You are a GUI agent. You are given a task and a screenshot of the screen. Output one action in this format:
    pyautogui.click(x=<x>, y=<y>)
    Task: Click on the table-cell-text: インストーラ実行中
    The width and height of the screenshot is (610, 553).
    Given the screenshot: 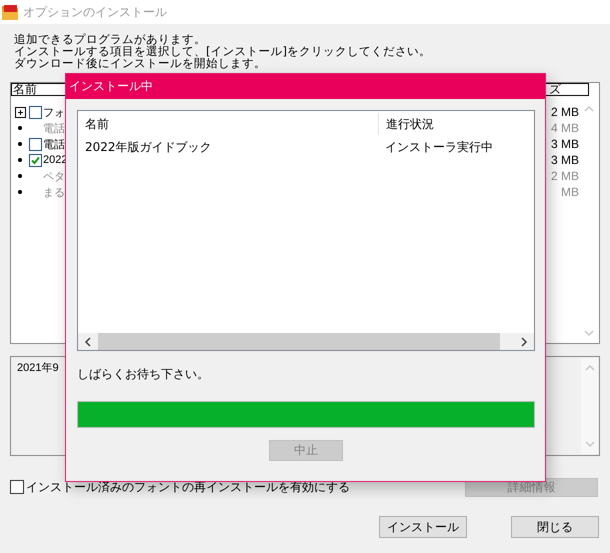 What is the action you would take?
    pyautogui.click(x=438, y=147)
    